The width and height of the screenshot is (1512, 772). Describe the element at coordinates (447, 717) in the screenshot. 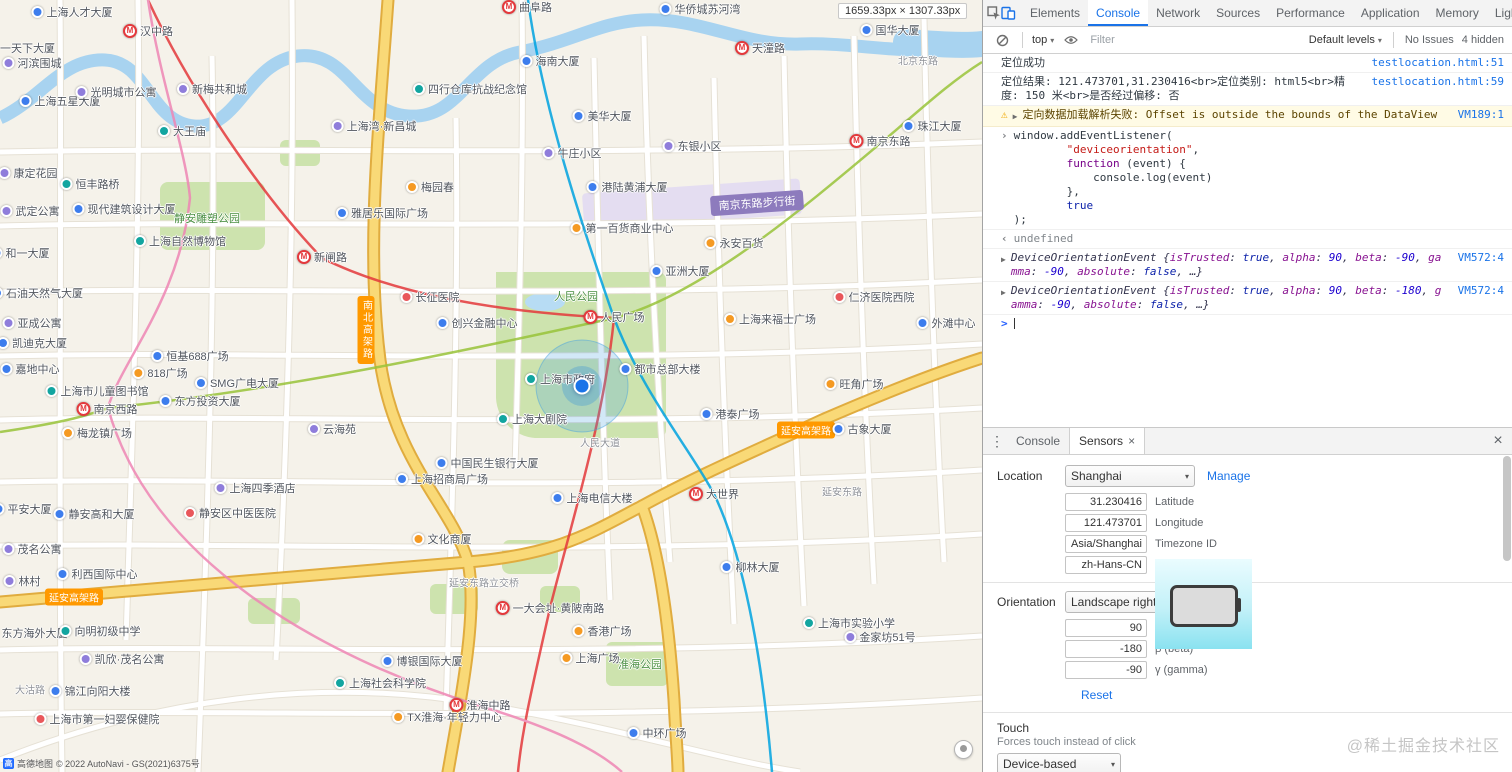

I see `map-marker: TX淮海·年轻力中心` at that location.